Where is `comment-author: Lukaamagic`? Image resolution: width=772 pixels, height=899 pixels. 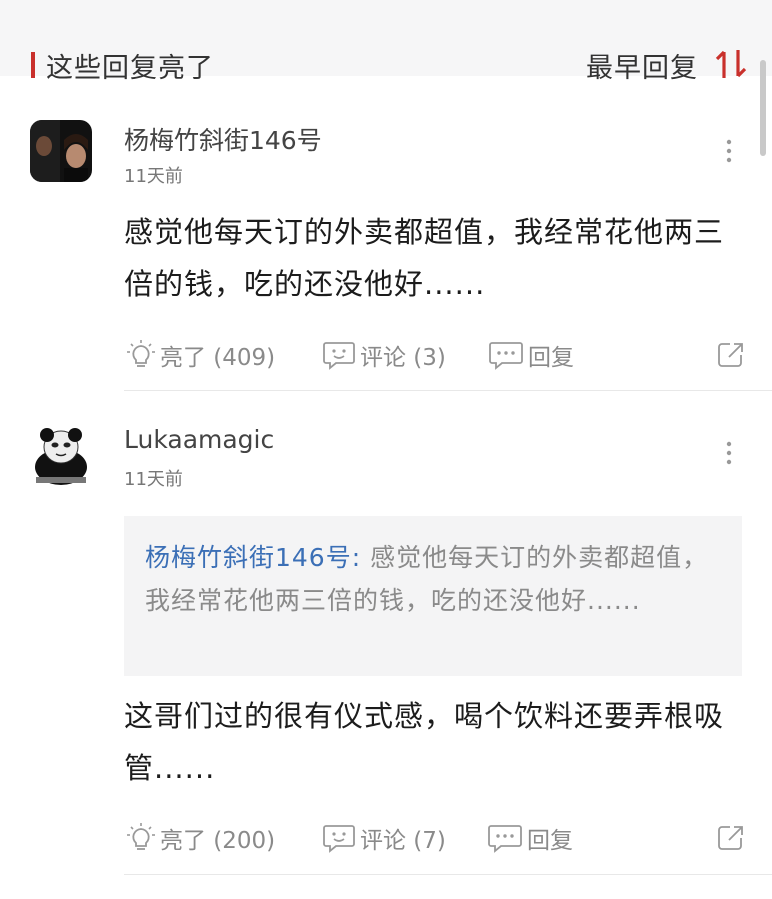 comment-author: Lukaamagic is located at coordinates (199, 439).